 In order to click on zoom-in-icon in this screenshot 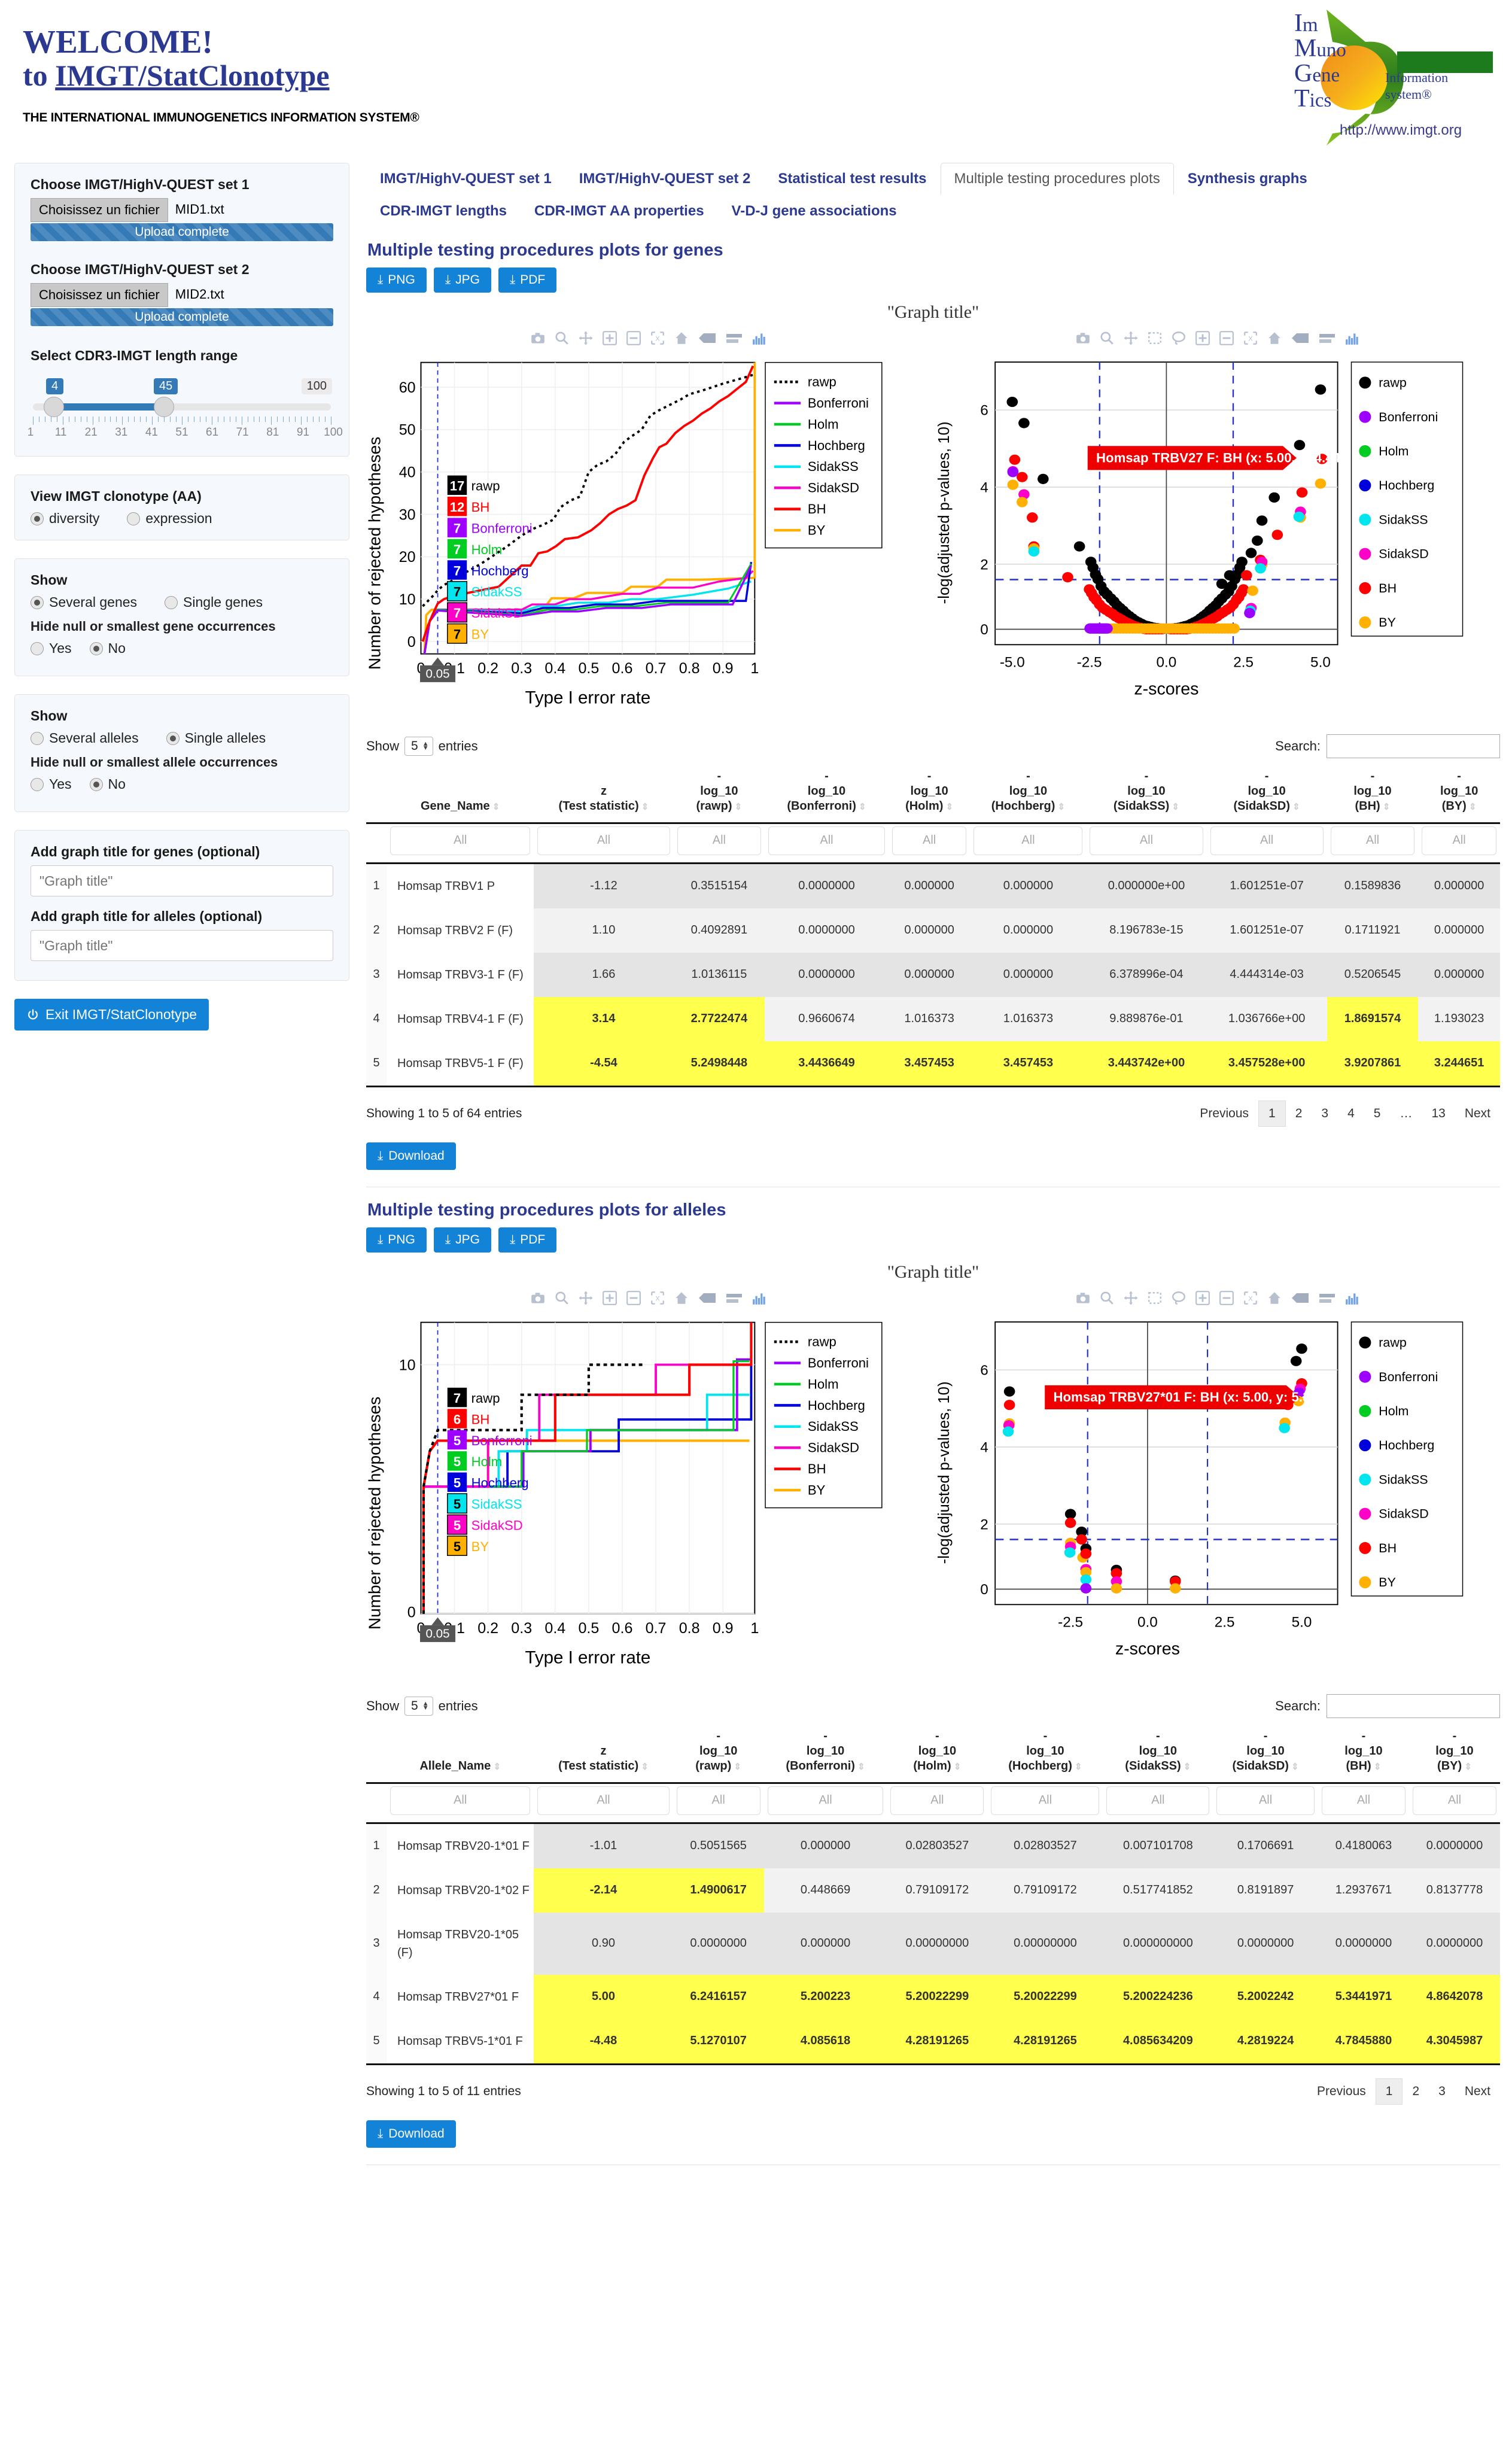, I will do `click(1202, 1298)`.